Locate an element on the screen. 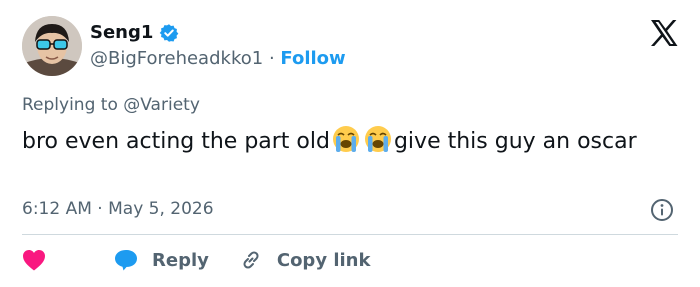 This screenshot has width=700, height=287. display-name-row: Seng1 is located at coordinates (134, 33).